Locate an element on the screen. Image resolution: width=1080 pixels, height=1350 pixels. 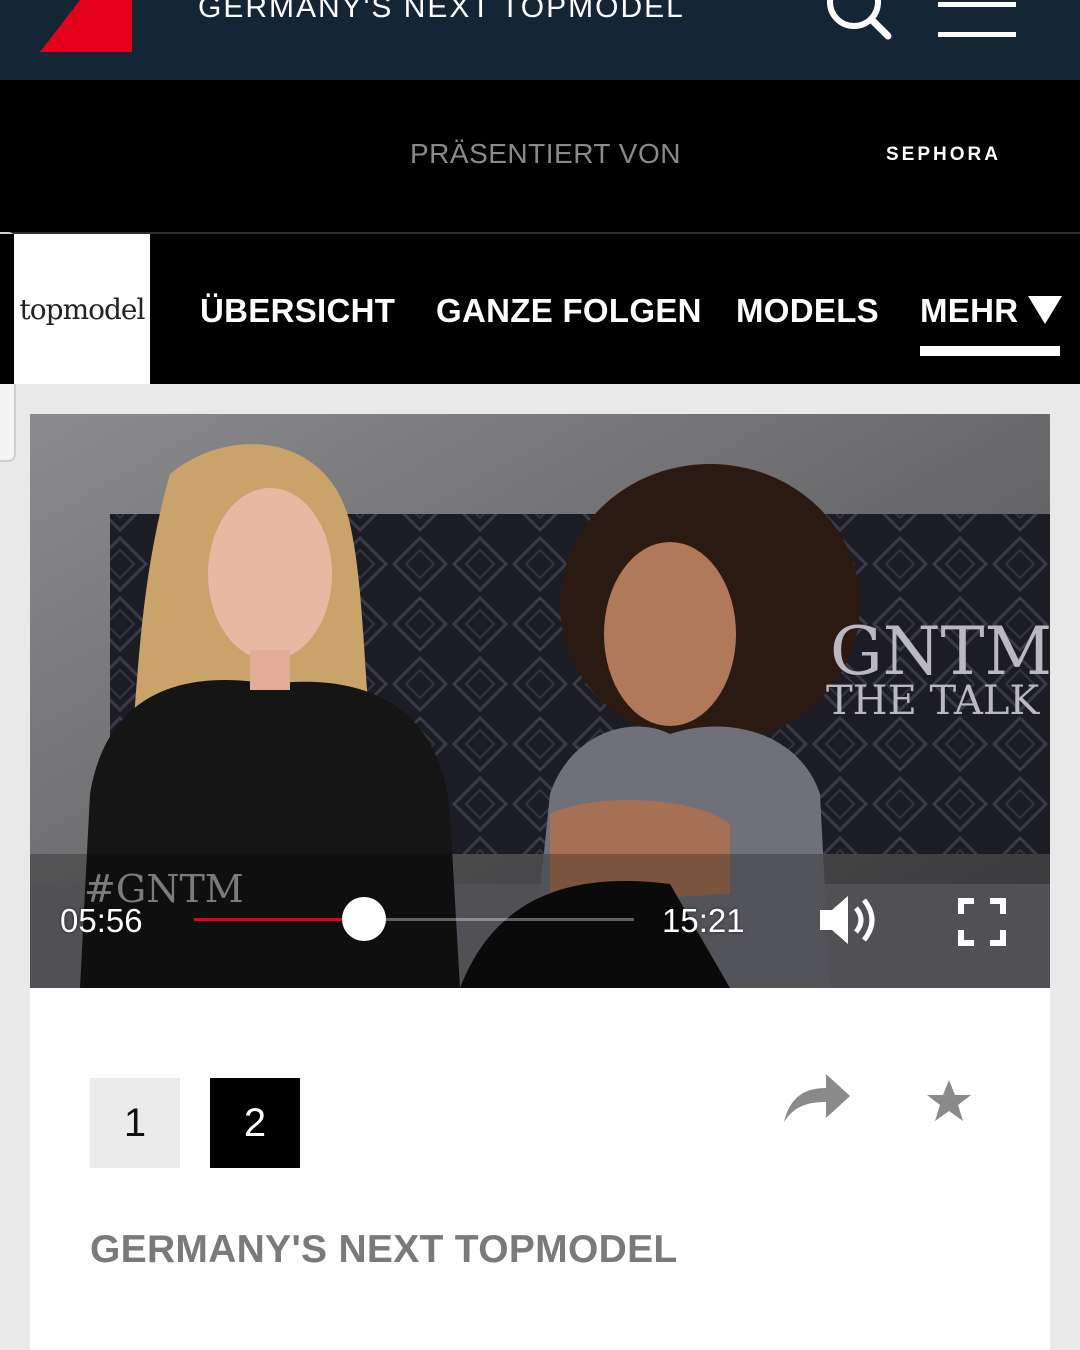
nav-item-ganze-folgen: GANZE FOLGEN is located at coordinates (569, 311).